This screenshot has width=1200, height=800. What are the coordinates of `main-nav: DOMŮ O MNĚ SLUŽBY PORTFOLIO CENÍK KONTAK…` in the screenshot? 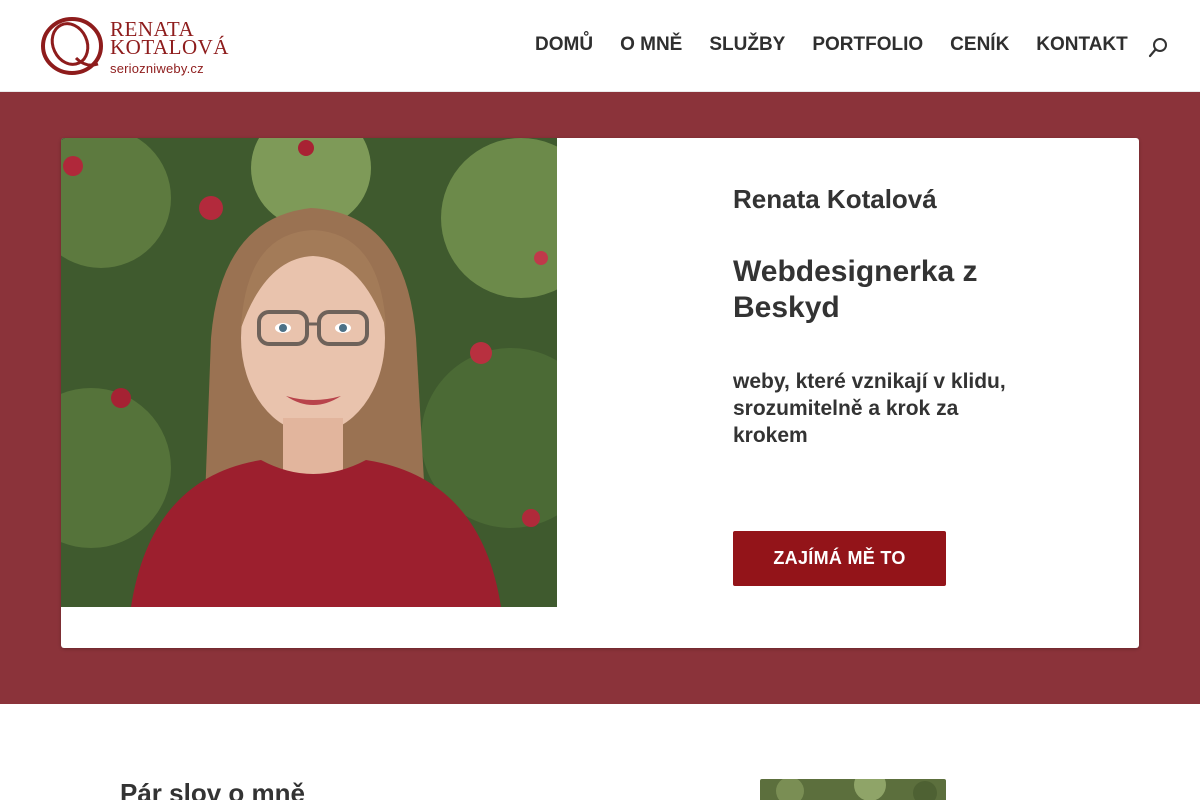 It's located at (845, 45).